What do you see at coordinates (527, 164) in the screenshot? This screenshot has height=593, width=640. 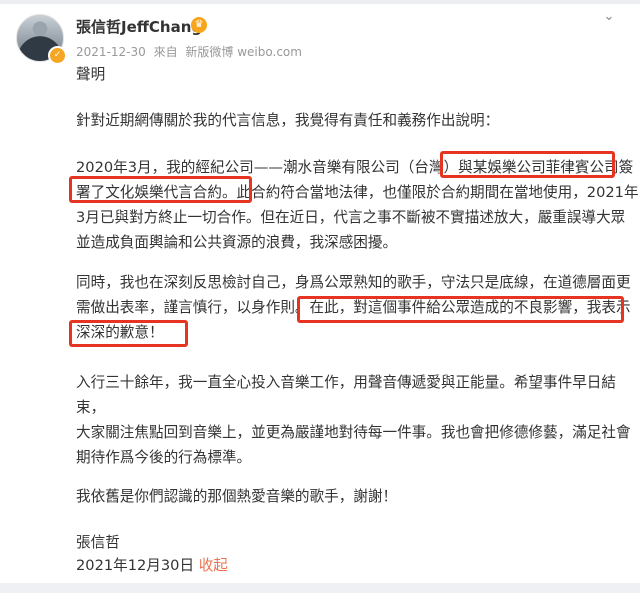 I see `highlight-box-1a` at bounding box center [527, 164].